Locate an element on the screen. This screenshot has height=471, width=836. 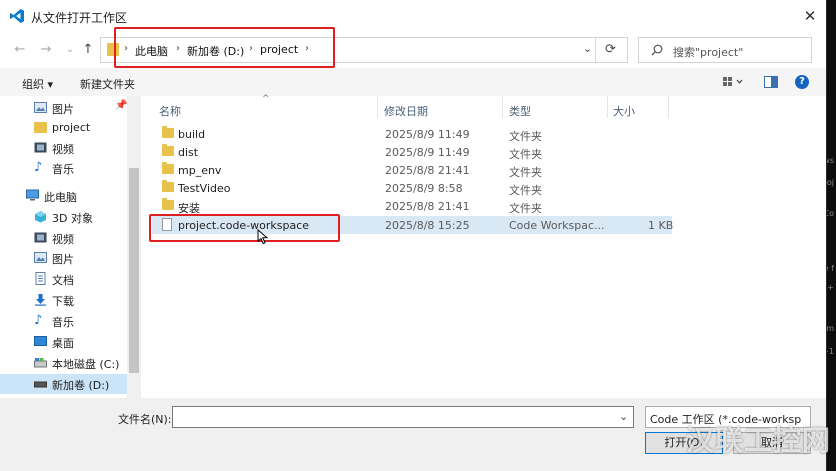
recent-locations-button: ⌄ is located at coordinates (70, 49).